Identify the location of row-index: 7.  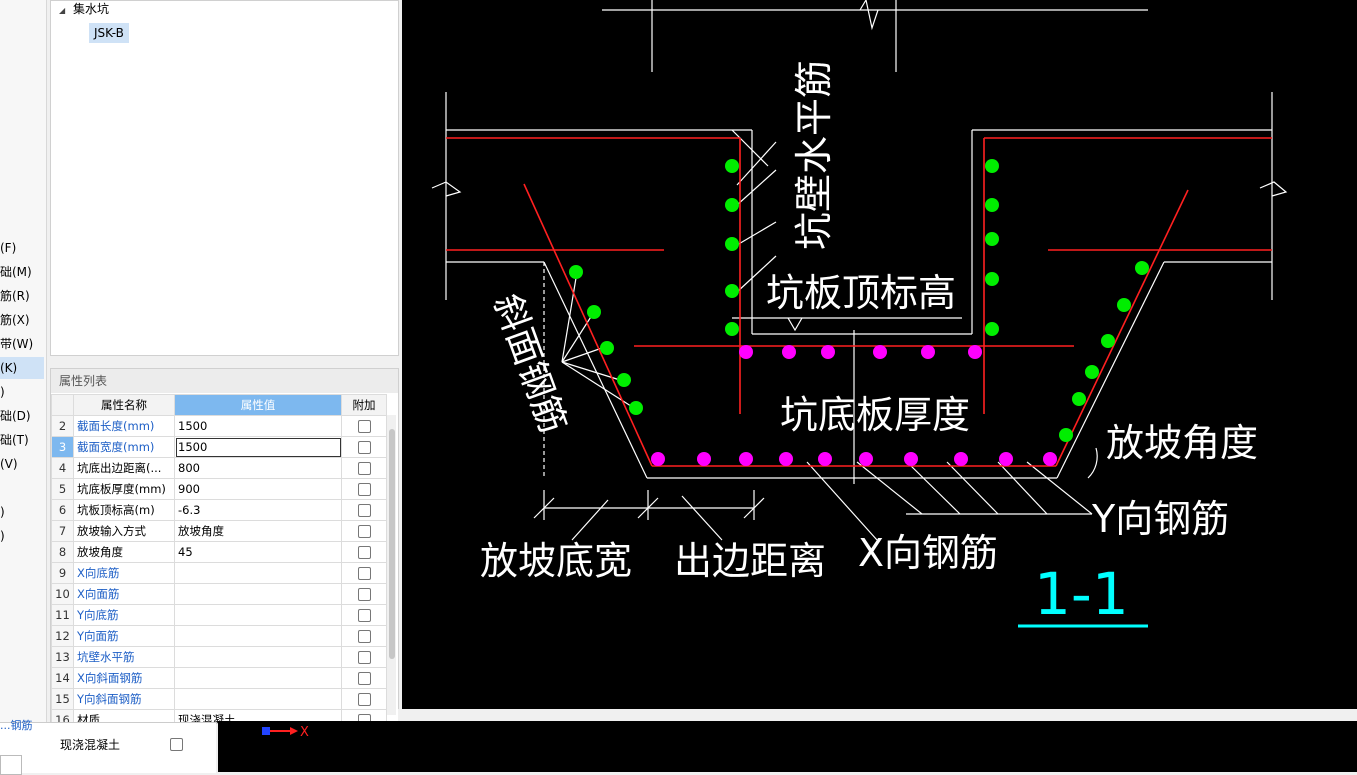
(62, 531).